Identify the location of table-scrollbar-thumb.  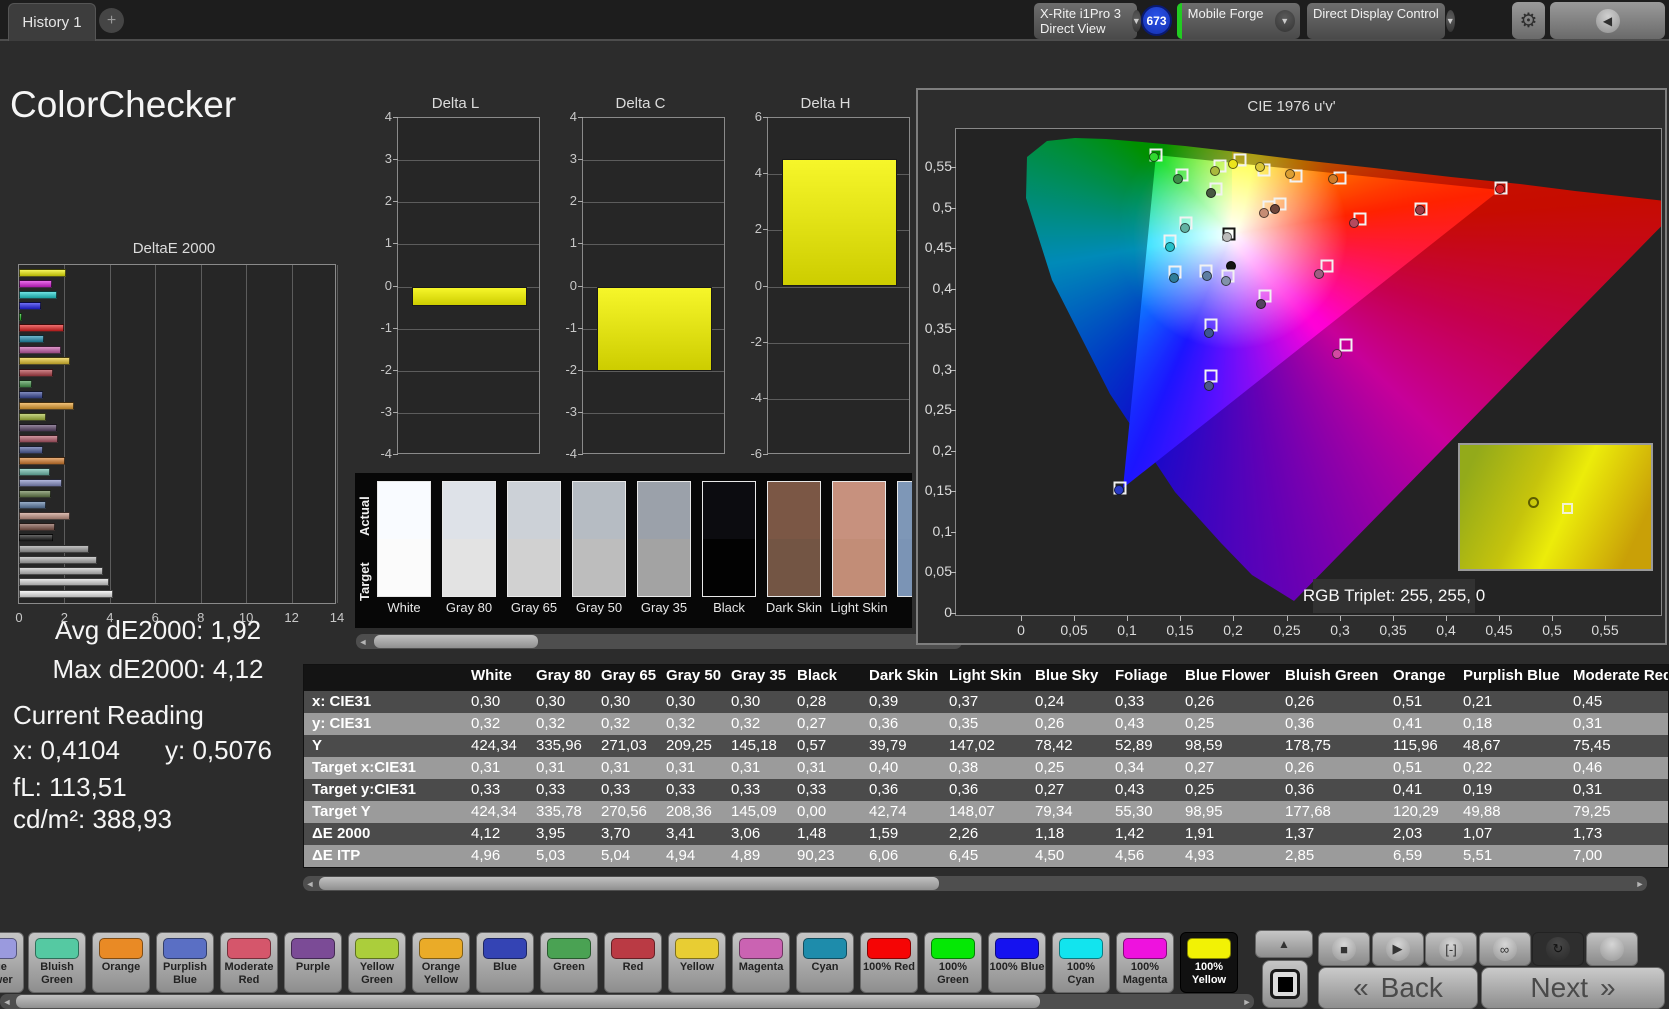
(629, 883).